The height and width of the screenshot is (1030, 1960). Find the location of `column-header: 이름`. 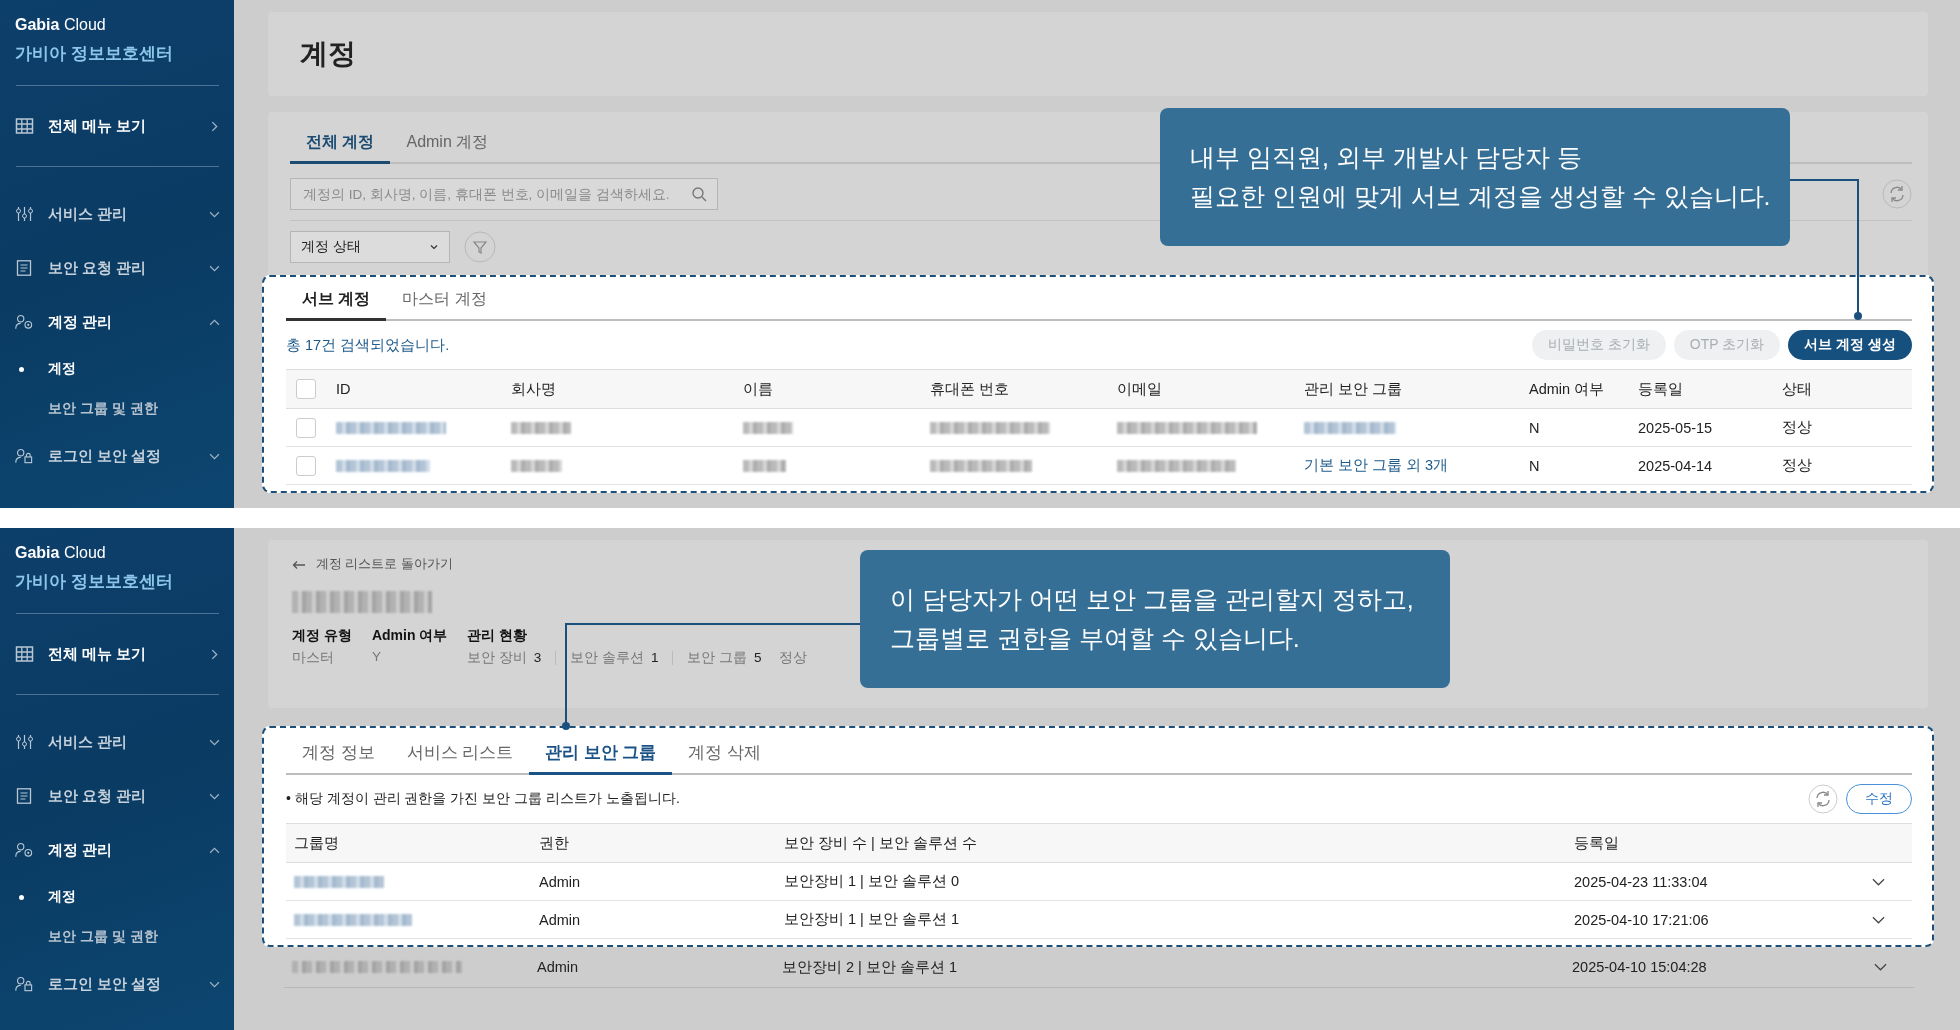

column-header: 이름 is located at coordinates (758, 389).